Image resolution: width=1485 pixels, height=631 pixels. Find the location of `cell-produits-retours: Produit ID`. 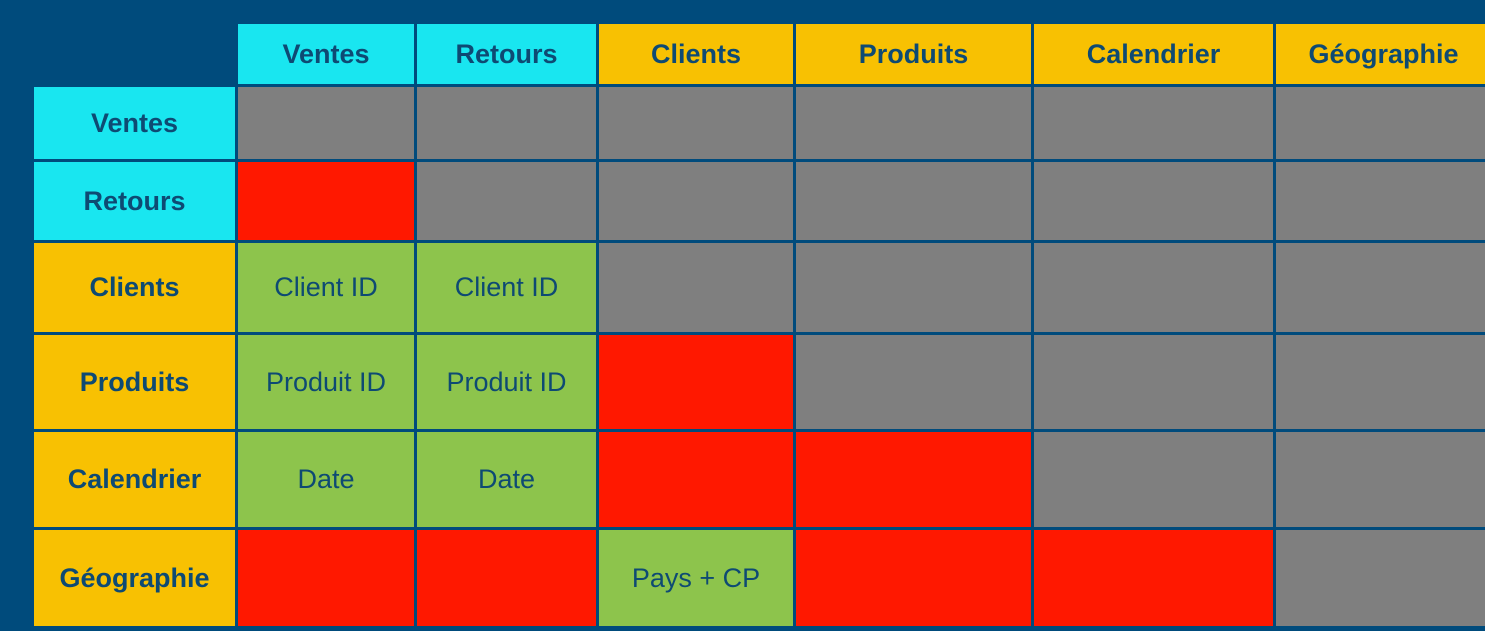

cell-produits-retours: Produit ID is located at coordinates (506, 382).